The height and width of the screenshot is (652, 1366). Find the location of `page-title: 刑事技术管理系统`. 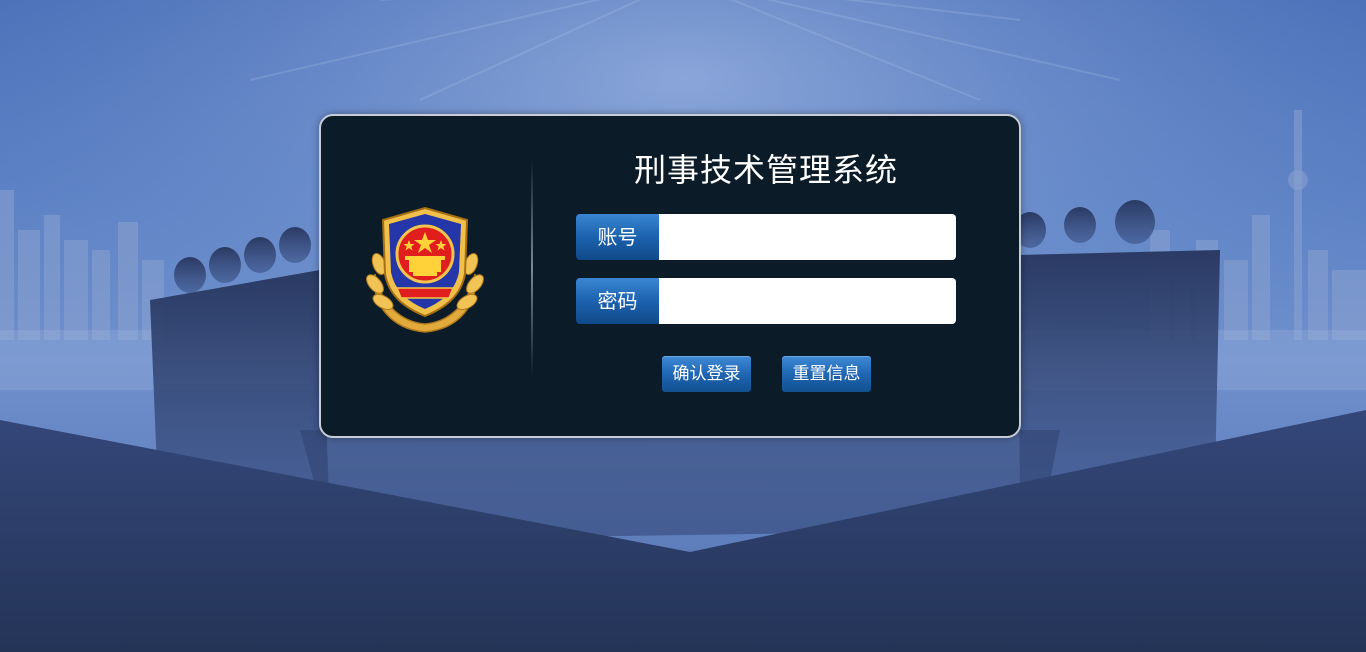

page-title: 刑事技术管理系统 is located at coordinates (765, 170).